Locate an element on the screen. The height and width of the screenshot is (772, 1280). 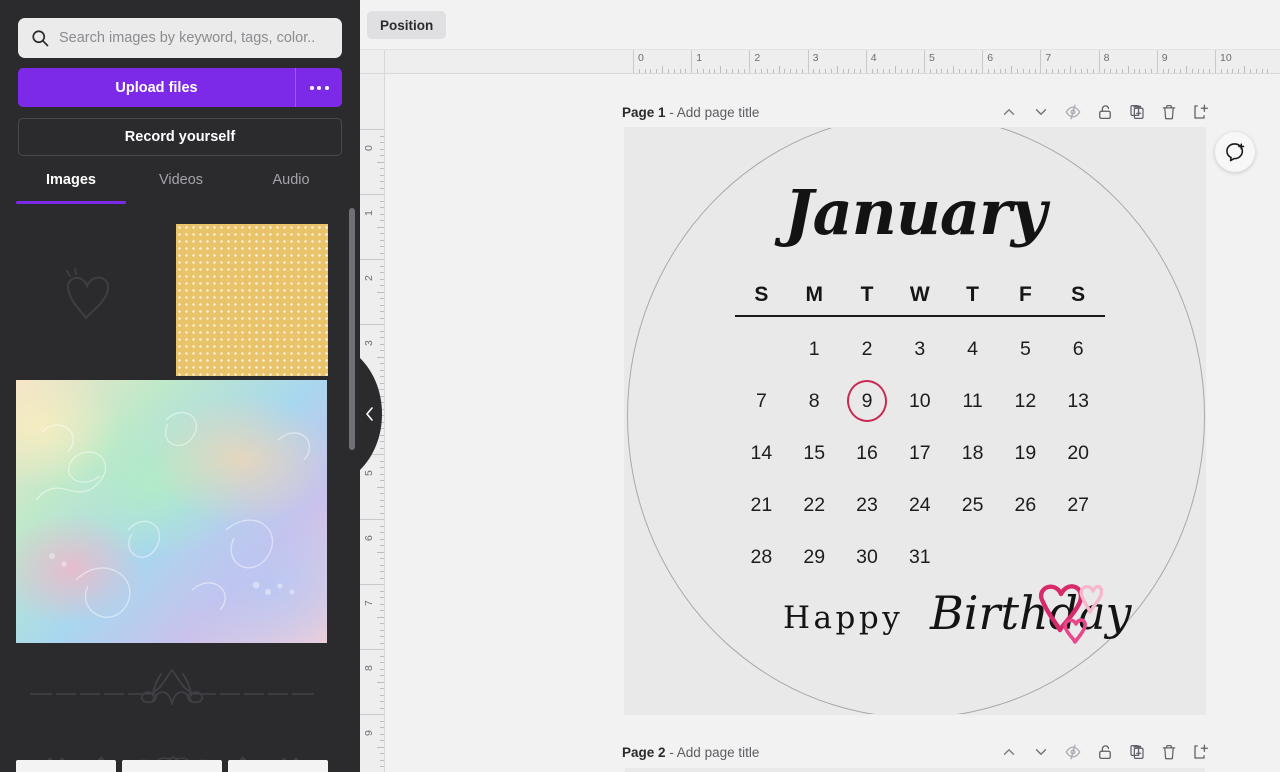
sidebar-scrollbar is located at coordinates (352, 488).